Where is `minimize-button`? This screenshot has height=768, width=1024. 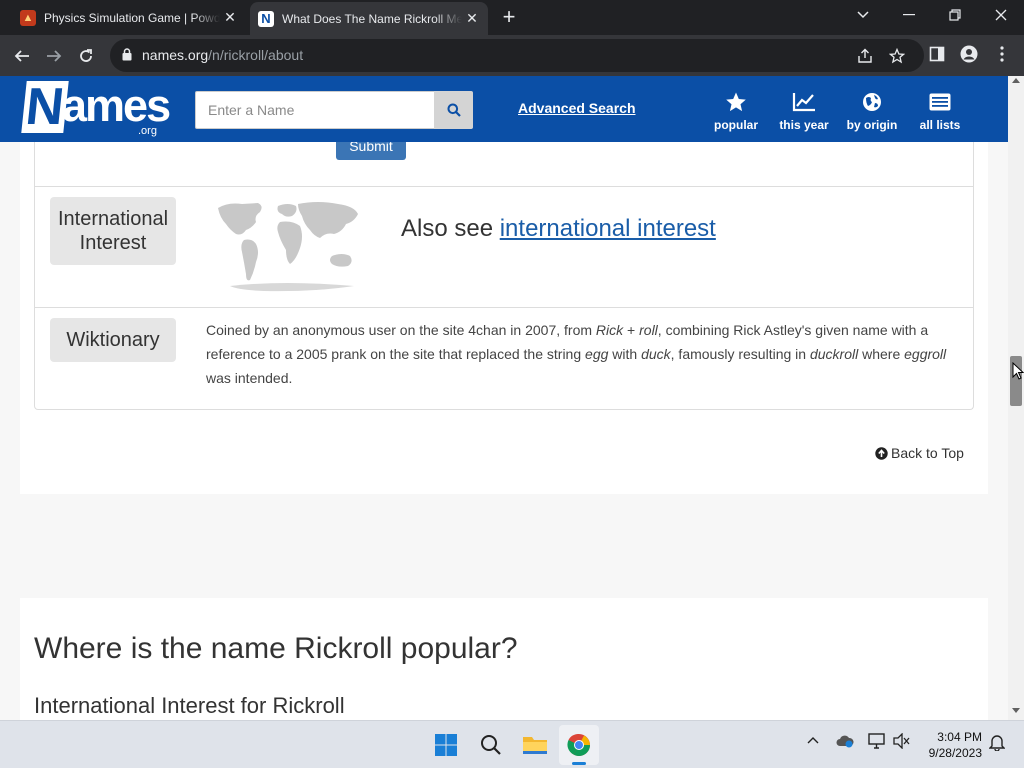
minimize-button is located at coordinates (909, 15).